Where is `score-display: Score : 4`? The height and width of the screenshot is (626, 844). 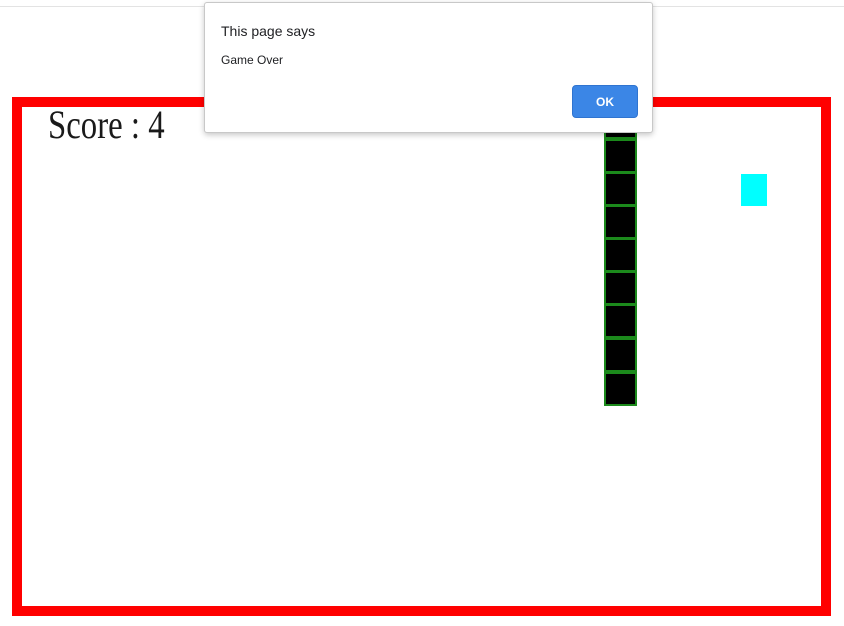
score-display: Score : 4 is located at coordinates (106, 124).